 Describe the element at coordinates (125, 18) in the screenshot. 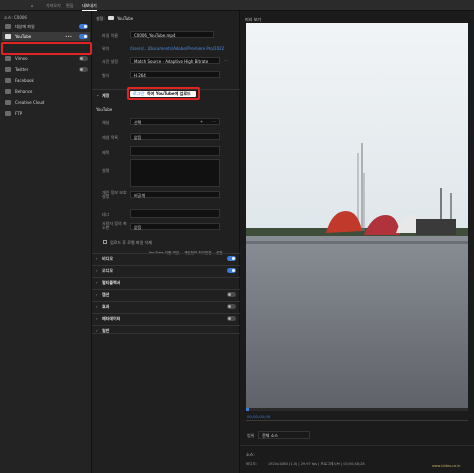

I see `settings-header-value: YouTube` at that location.